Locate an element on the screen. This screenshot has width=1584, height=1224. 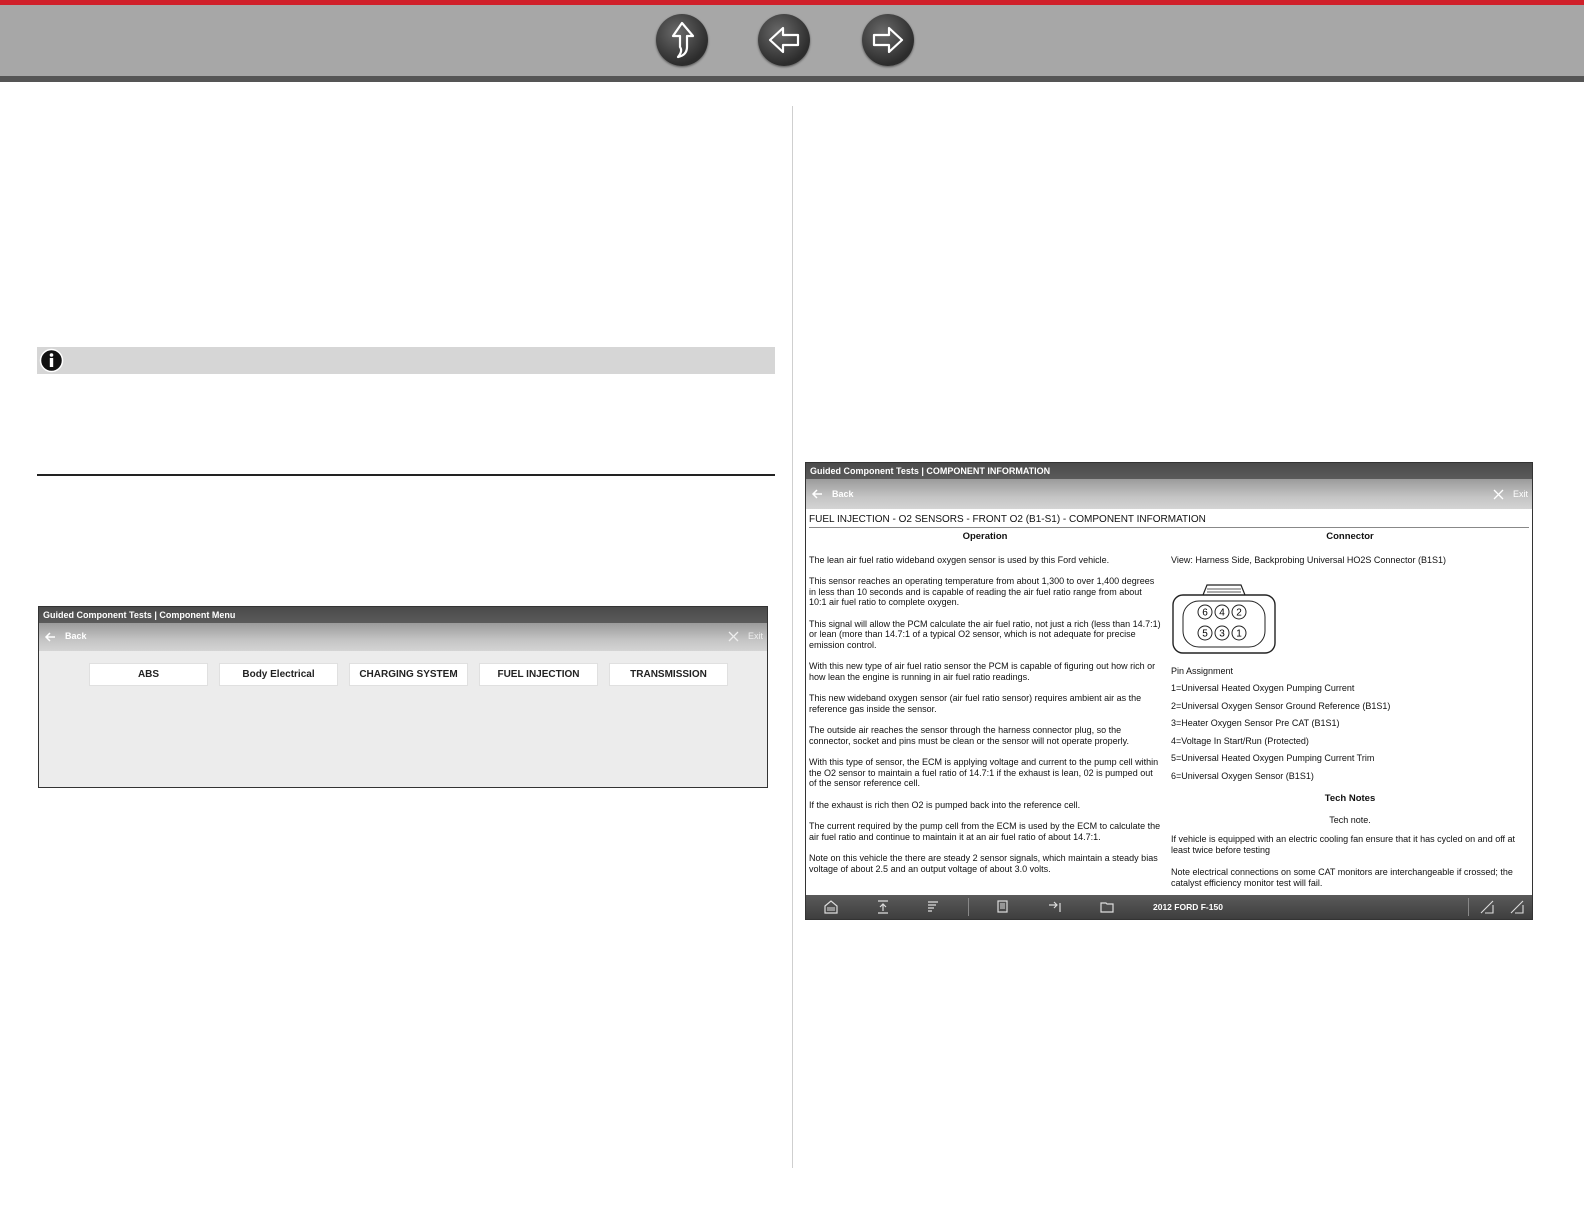
tech-notes-header: Tech Notes is located at coordinates (1350, 798).